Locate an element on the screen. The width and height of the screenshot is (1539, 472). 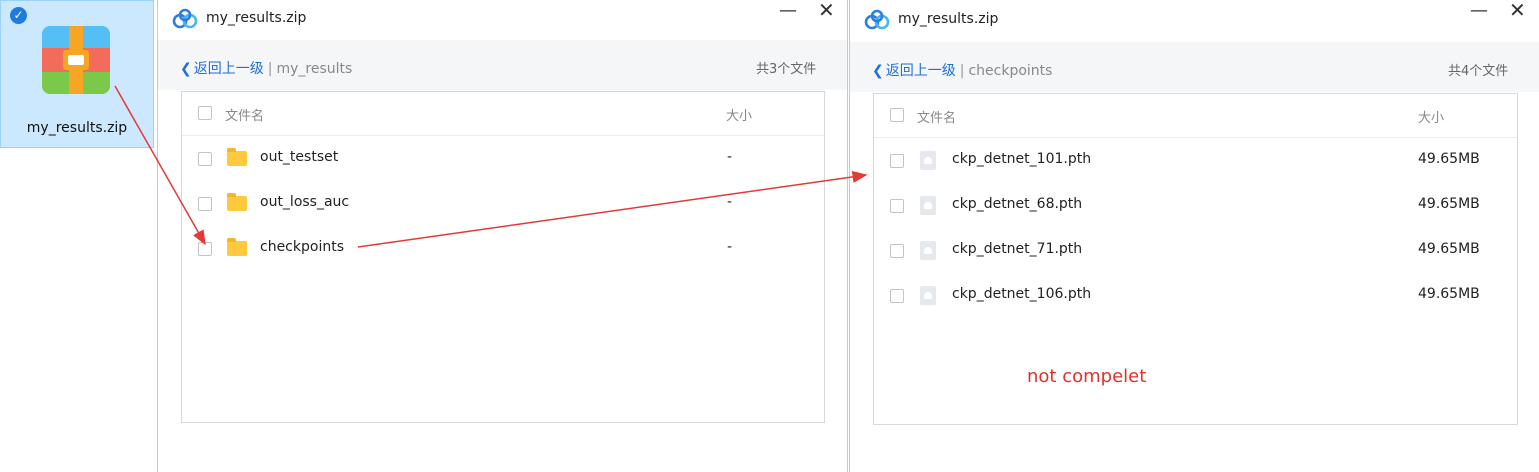
item-name: ckp_detnet_106.pth is located at coordinates (1022, 294).